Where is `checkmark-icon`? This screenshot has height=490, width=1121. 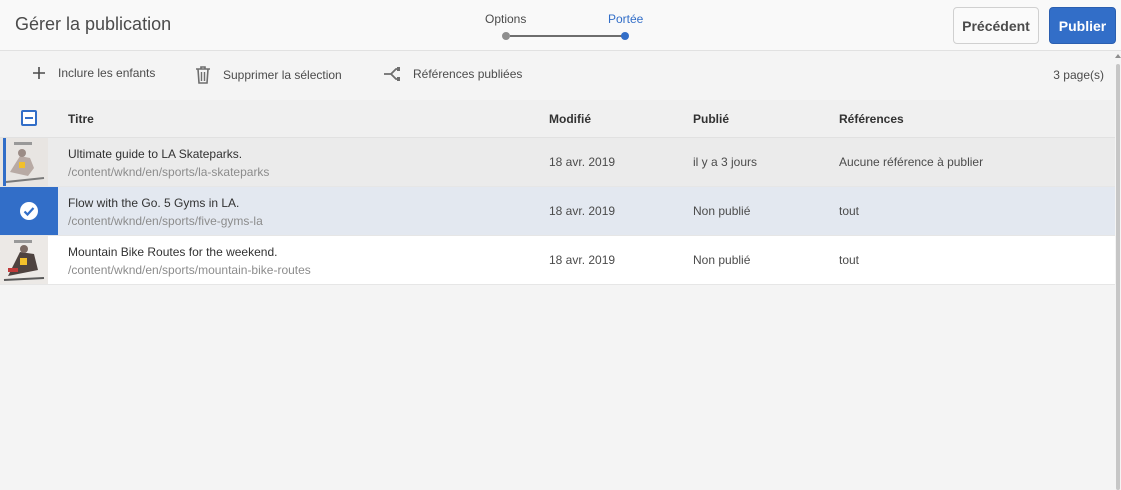
checkmark-icon is located at coordinates (29, 211).